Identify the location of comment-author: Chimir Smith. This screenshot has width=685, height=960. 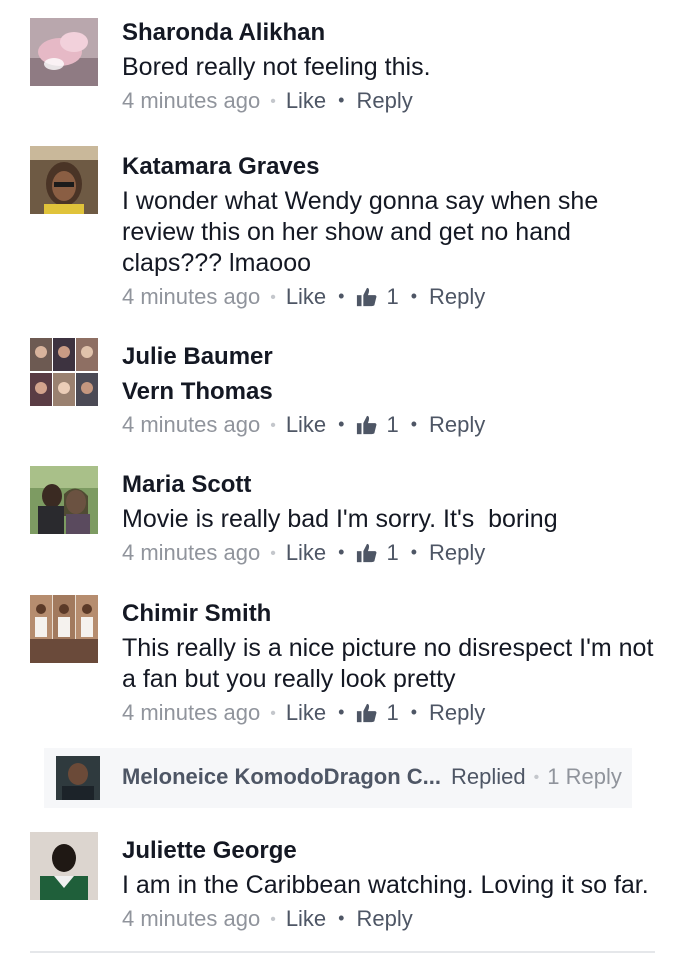
(393, 614).